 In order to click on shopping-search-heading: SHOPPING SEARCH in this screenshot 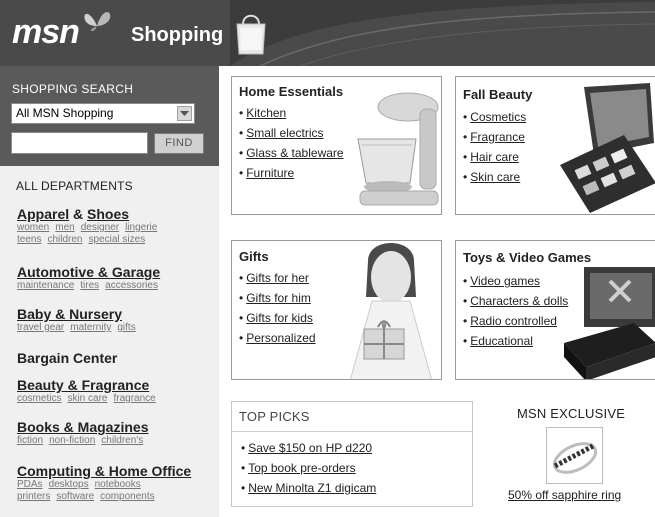, I will do `click(73, 89)`.